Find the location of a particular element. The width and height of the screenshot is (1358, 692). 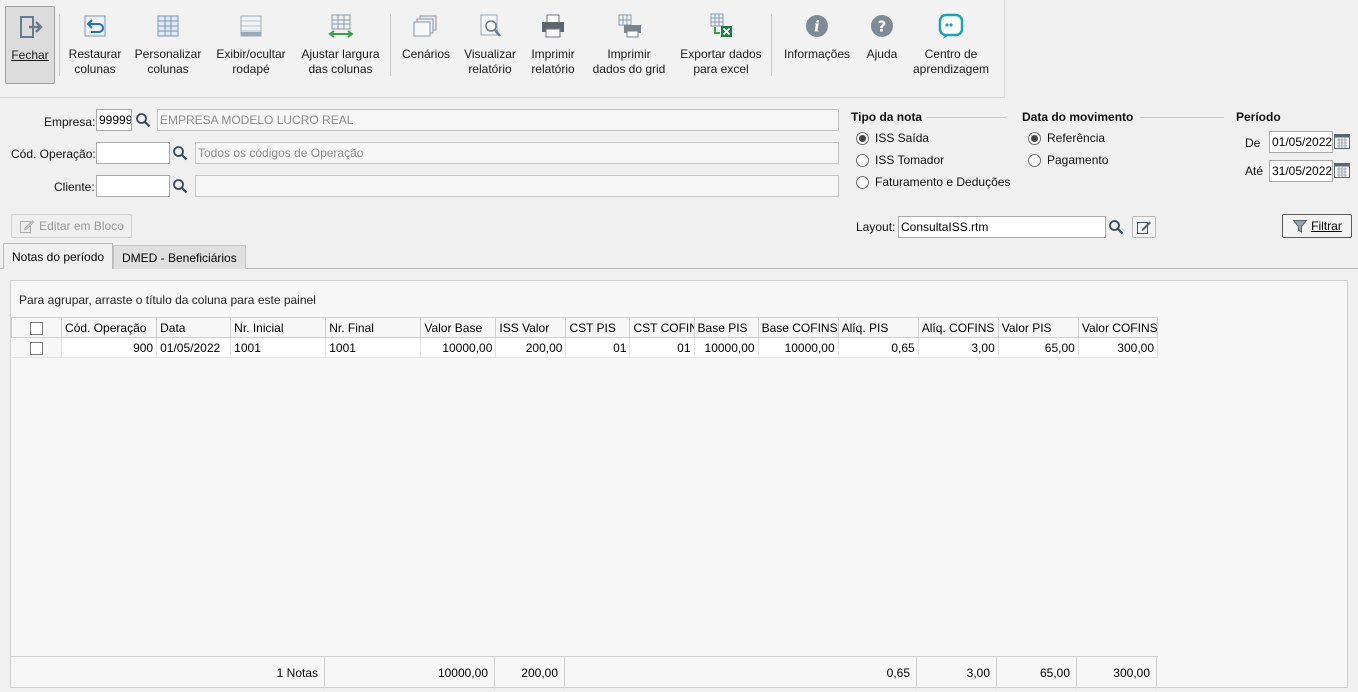

periodo-ate-label: Até is located at coordinates (1254, 171).